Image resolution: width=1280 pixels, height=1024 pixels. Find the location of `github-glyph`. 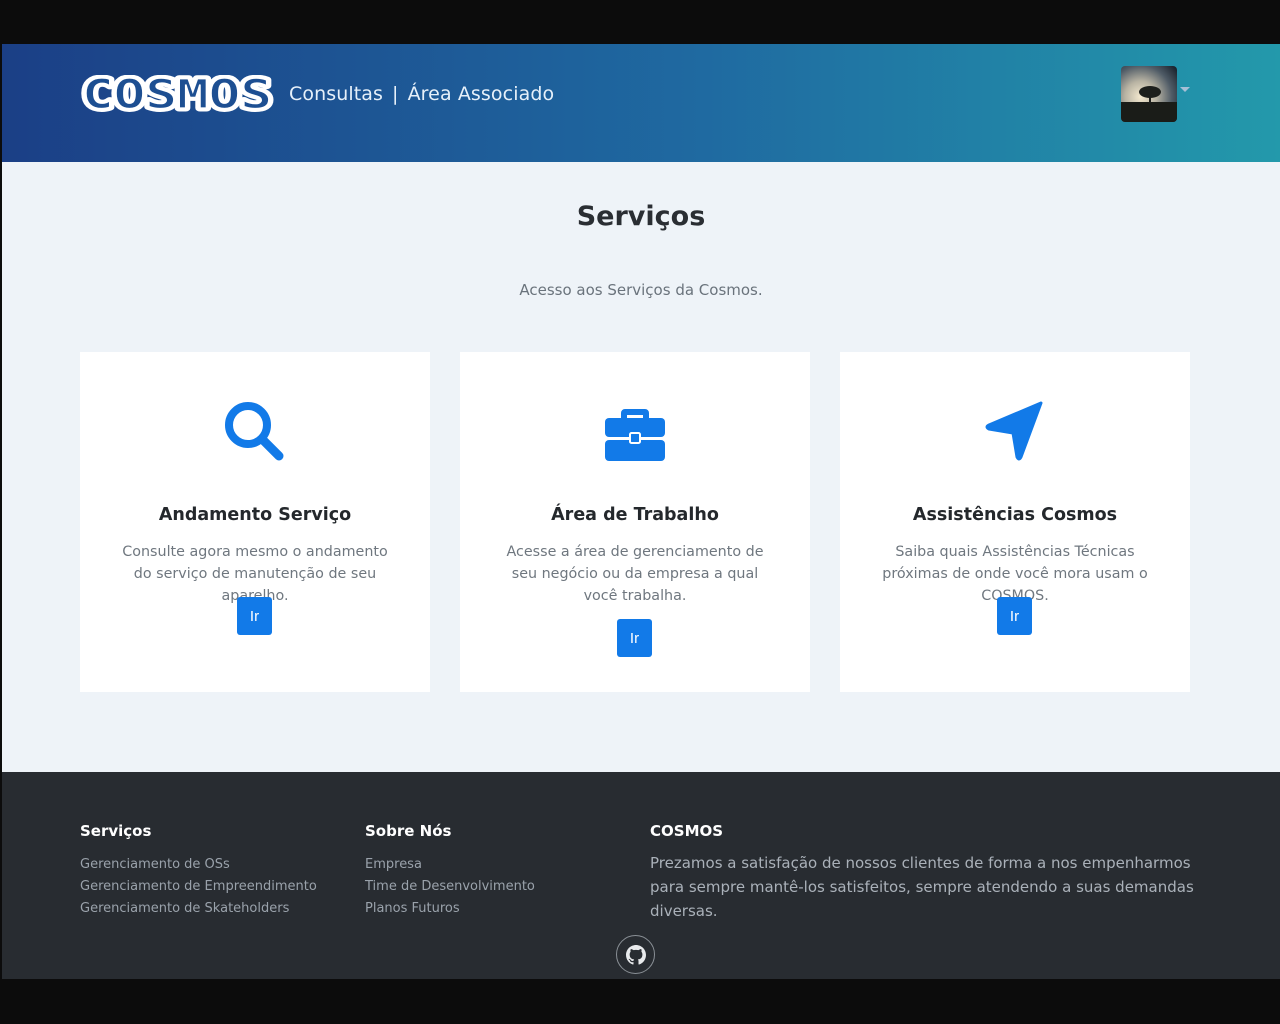

github-glyph is located at coordinates (635, 954).